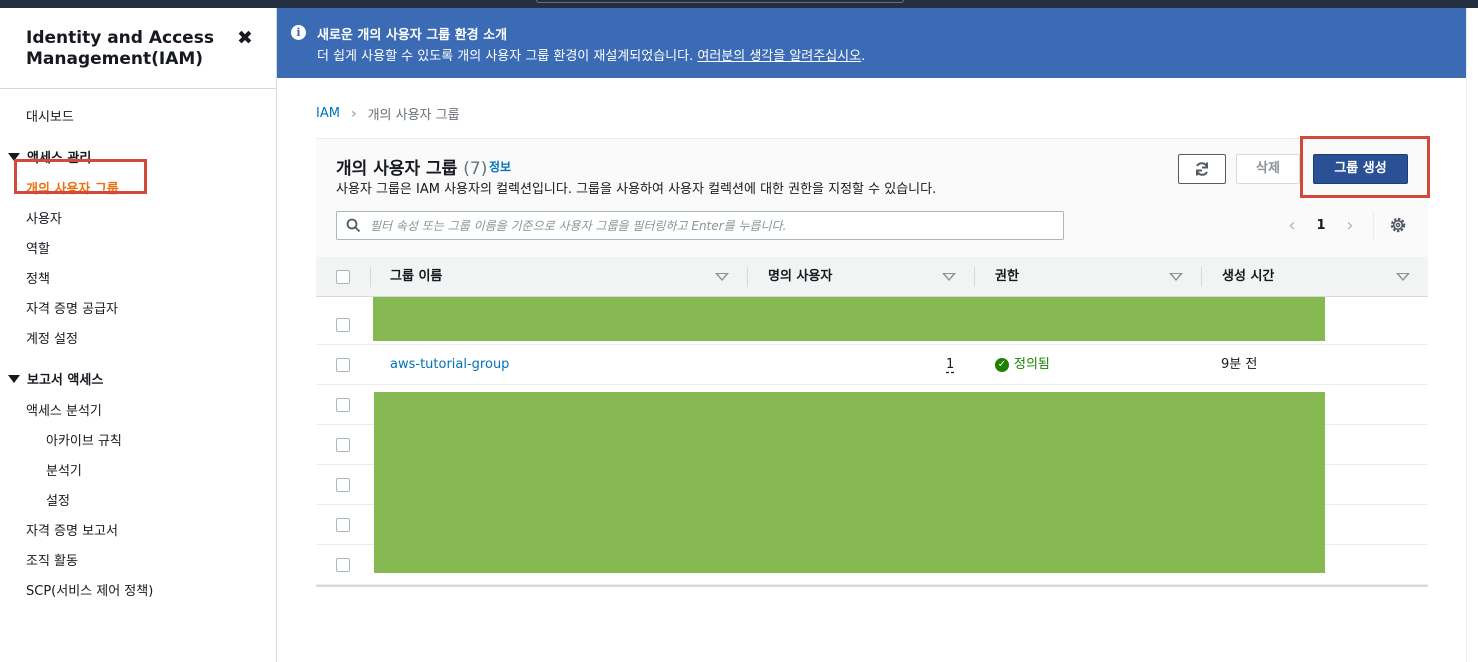 The height and width of the screenshot is (662, 1478). What do you see at coordinates (872, 586) in the screenshot?
I see `table-bottom-border` at bounding box center [872, 586].